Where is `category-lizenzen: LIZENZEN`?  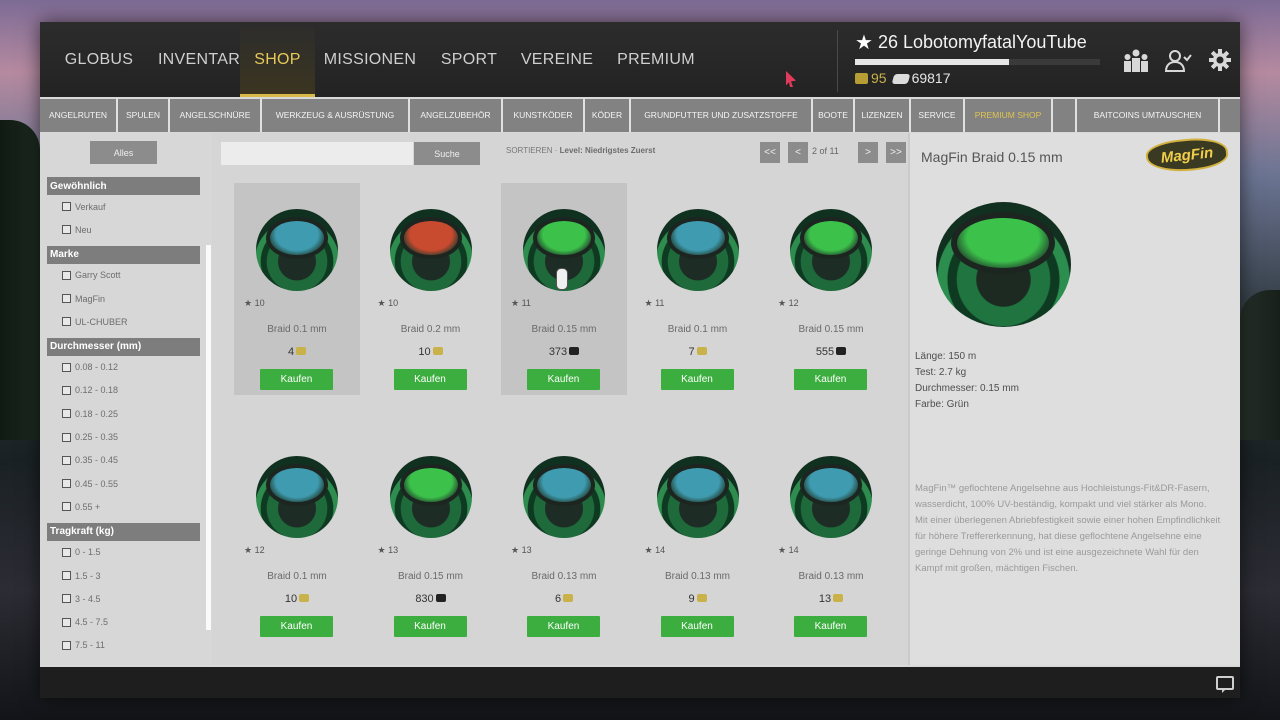
category-lizenzen: LIZENZEN is located at coordinates (883, 115).